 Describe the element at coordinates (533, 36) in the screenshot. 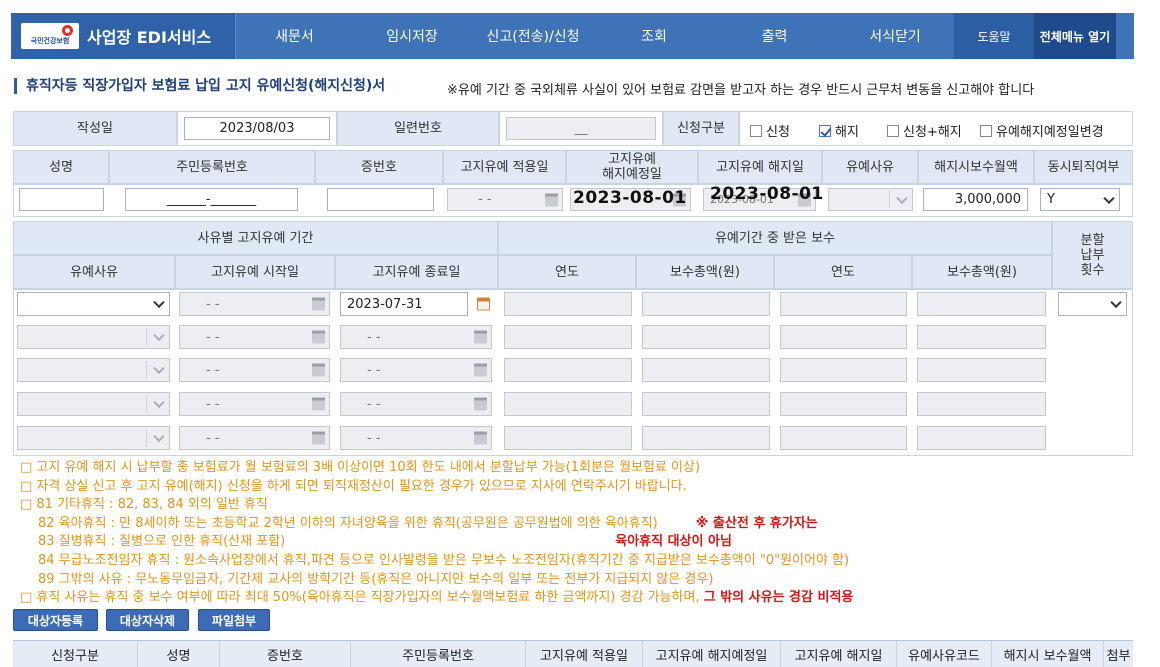

I see `nav-submit: 신고(전송)/신청` at that location.